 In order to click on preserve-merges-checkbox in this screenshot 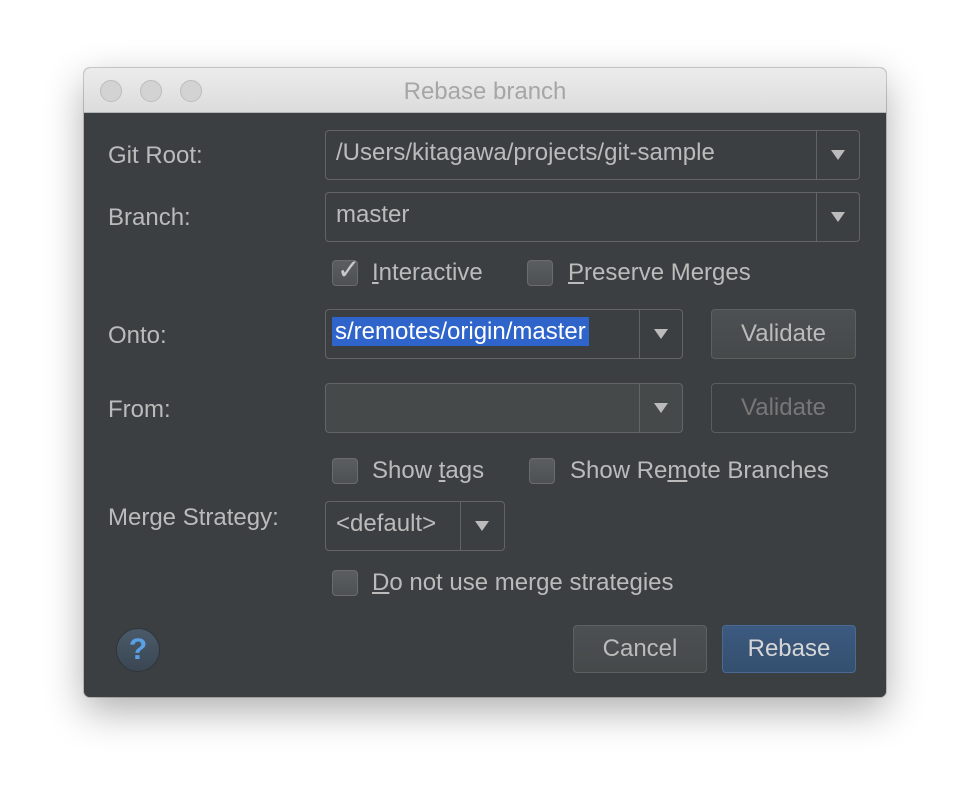, I will do `click(540, 273)`.